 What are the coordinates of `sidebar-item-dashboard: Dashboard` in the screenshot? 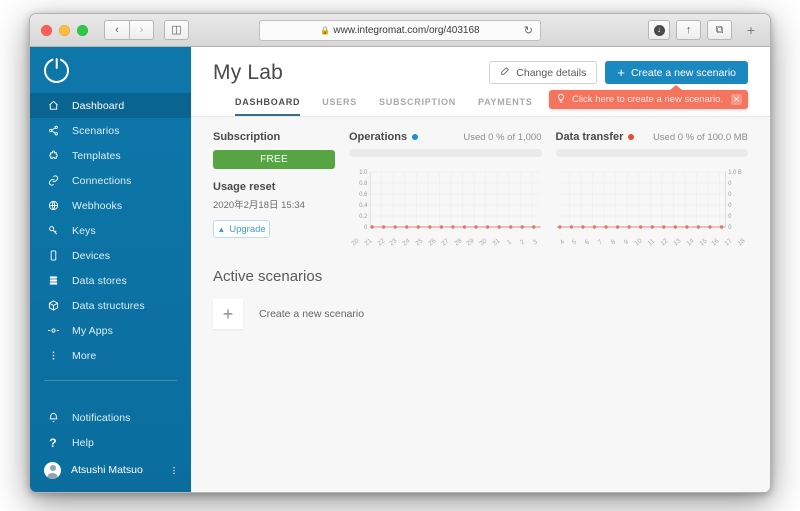 It's located at (110, 105).